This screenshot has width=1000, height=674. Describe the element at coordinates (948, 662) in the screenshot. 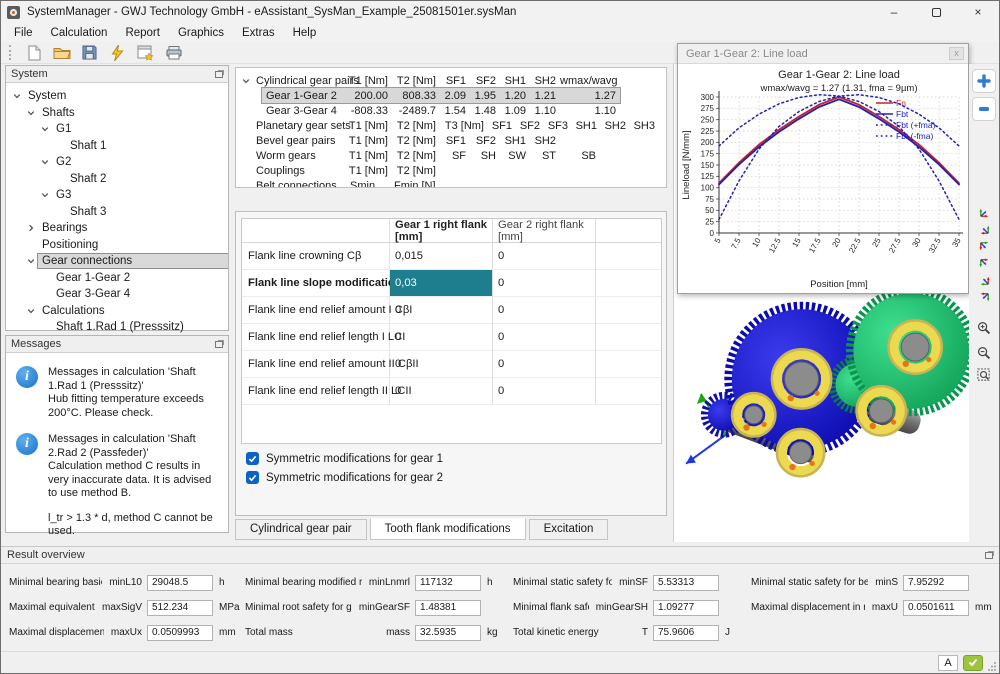

I see `status-a-button: A` at that location.